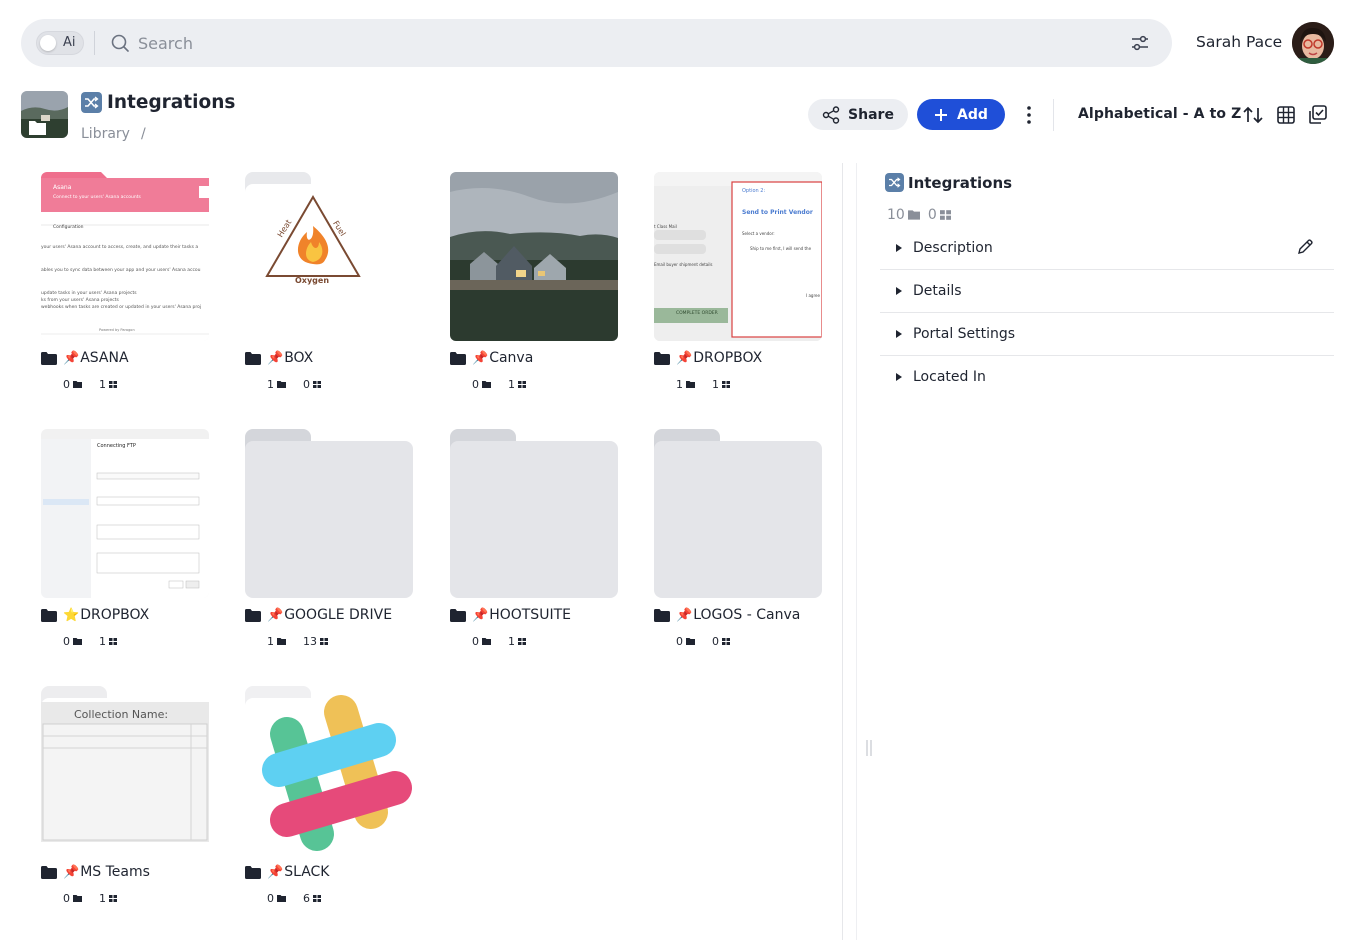 This screenshot has height=940, width=1350. What do you see at coordinates (1107, 248) in the screenshot?
I see `section-description: Description` at bounding box center [1107, 248].